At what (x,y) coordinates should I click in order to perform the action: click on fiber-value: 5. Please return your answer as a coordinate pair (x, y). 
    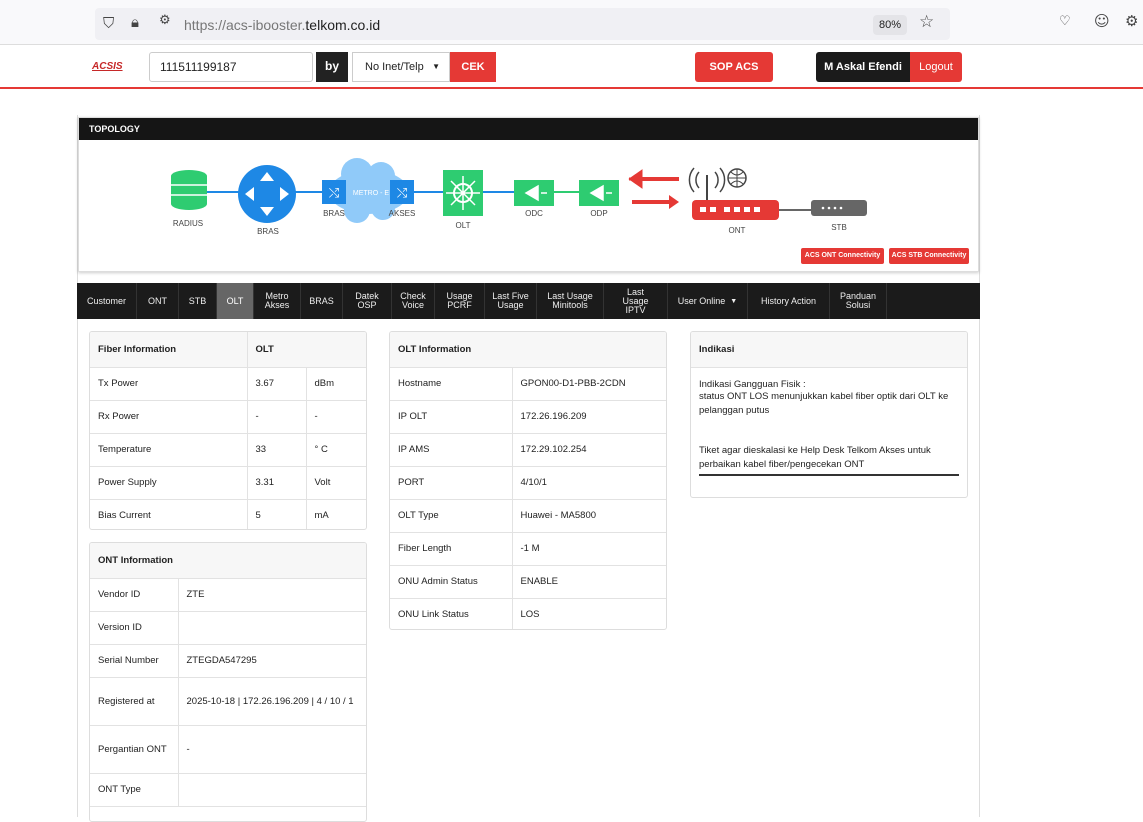
    Looking at the image, I should click on (276, 514).